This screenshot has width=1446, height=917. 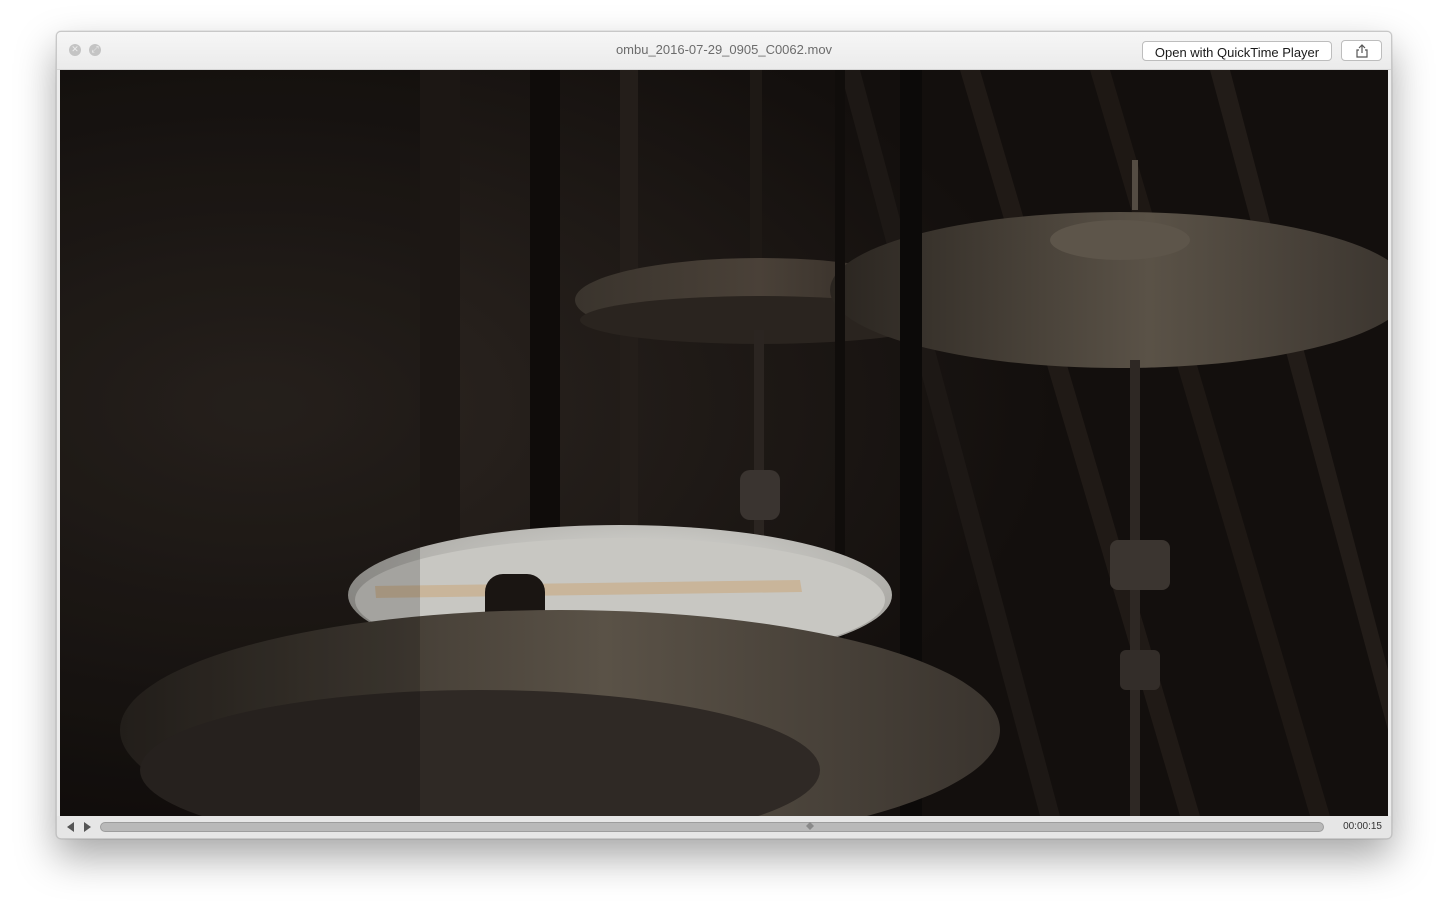 I want to click on open-with-quicktime-button: Open with QuickTime Player, so click(x=1237, y=51).